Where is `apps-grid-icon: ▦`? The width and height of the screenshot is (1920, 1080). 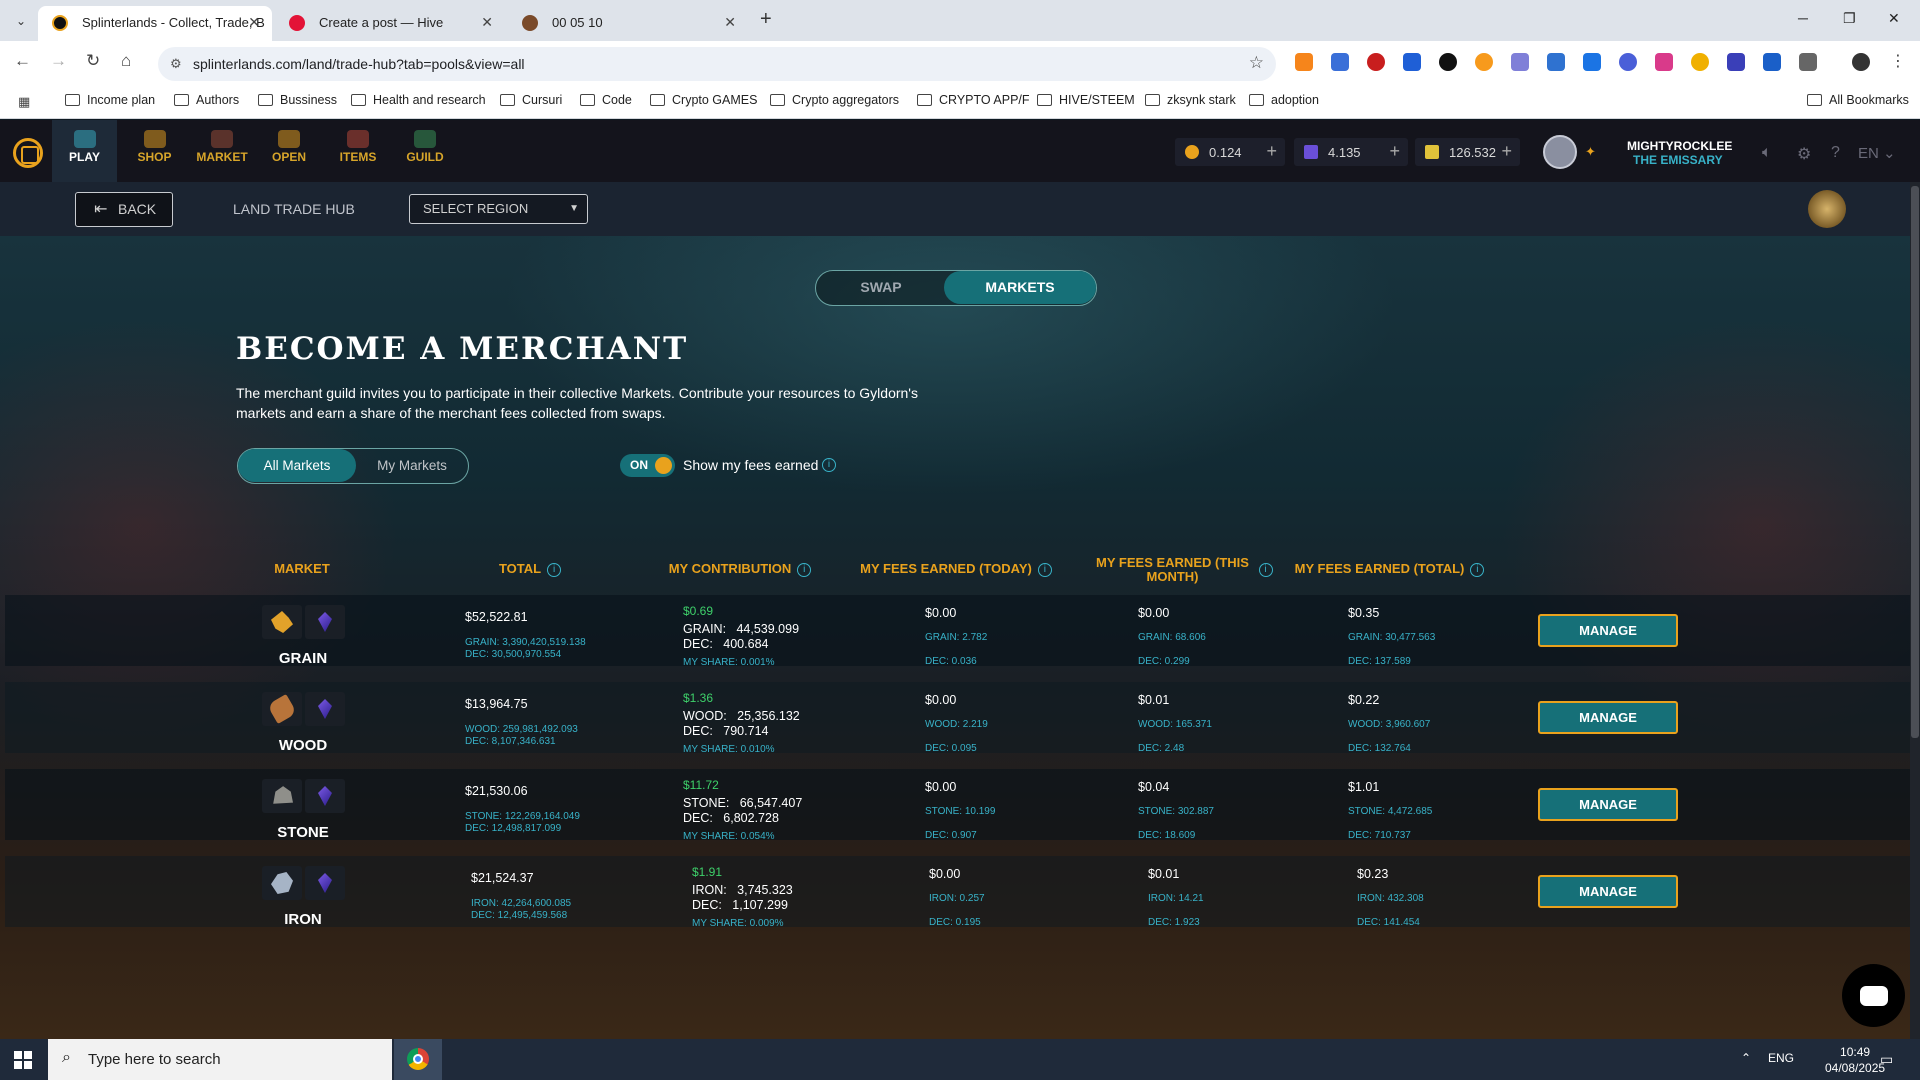 apps-grid-icon: ▦ is located at coordinates (24, 102).